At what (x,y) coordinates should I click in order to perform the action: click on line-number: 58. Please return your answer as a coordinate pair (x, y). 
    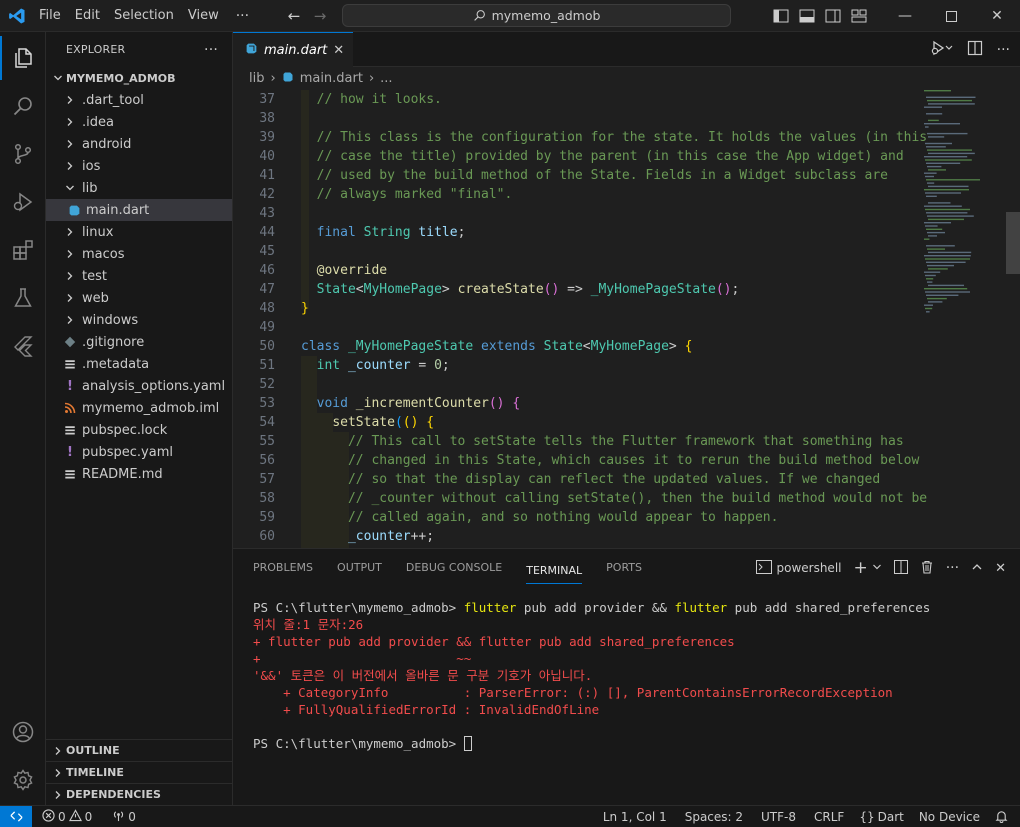
    Looking at the image, I should click on (267, 498).